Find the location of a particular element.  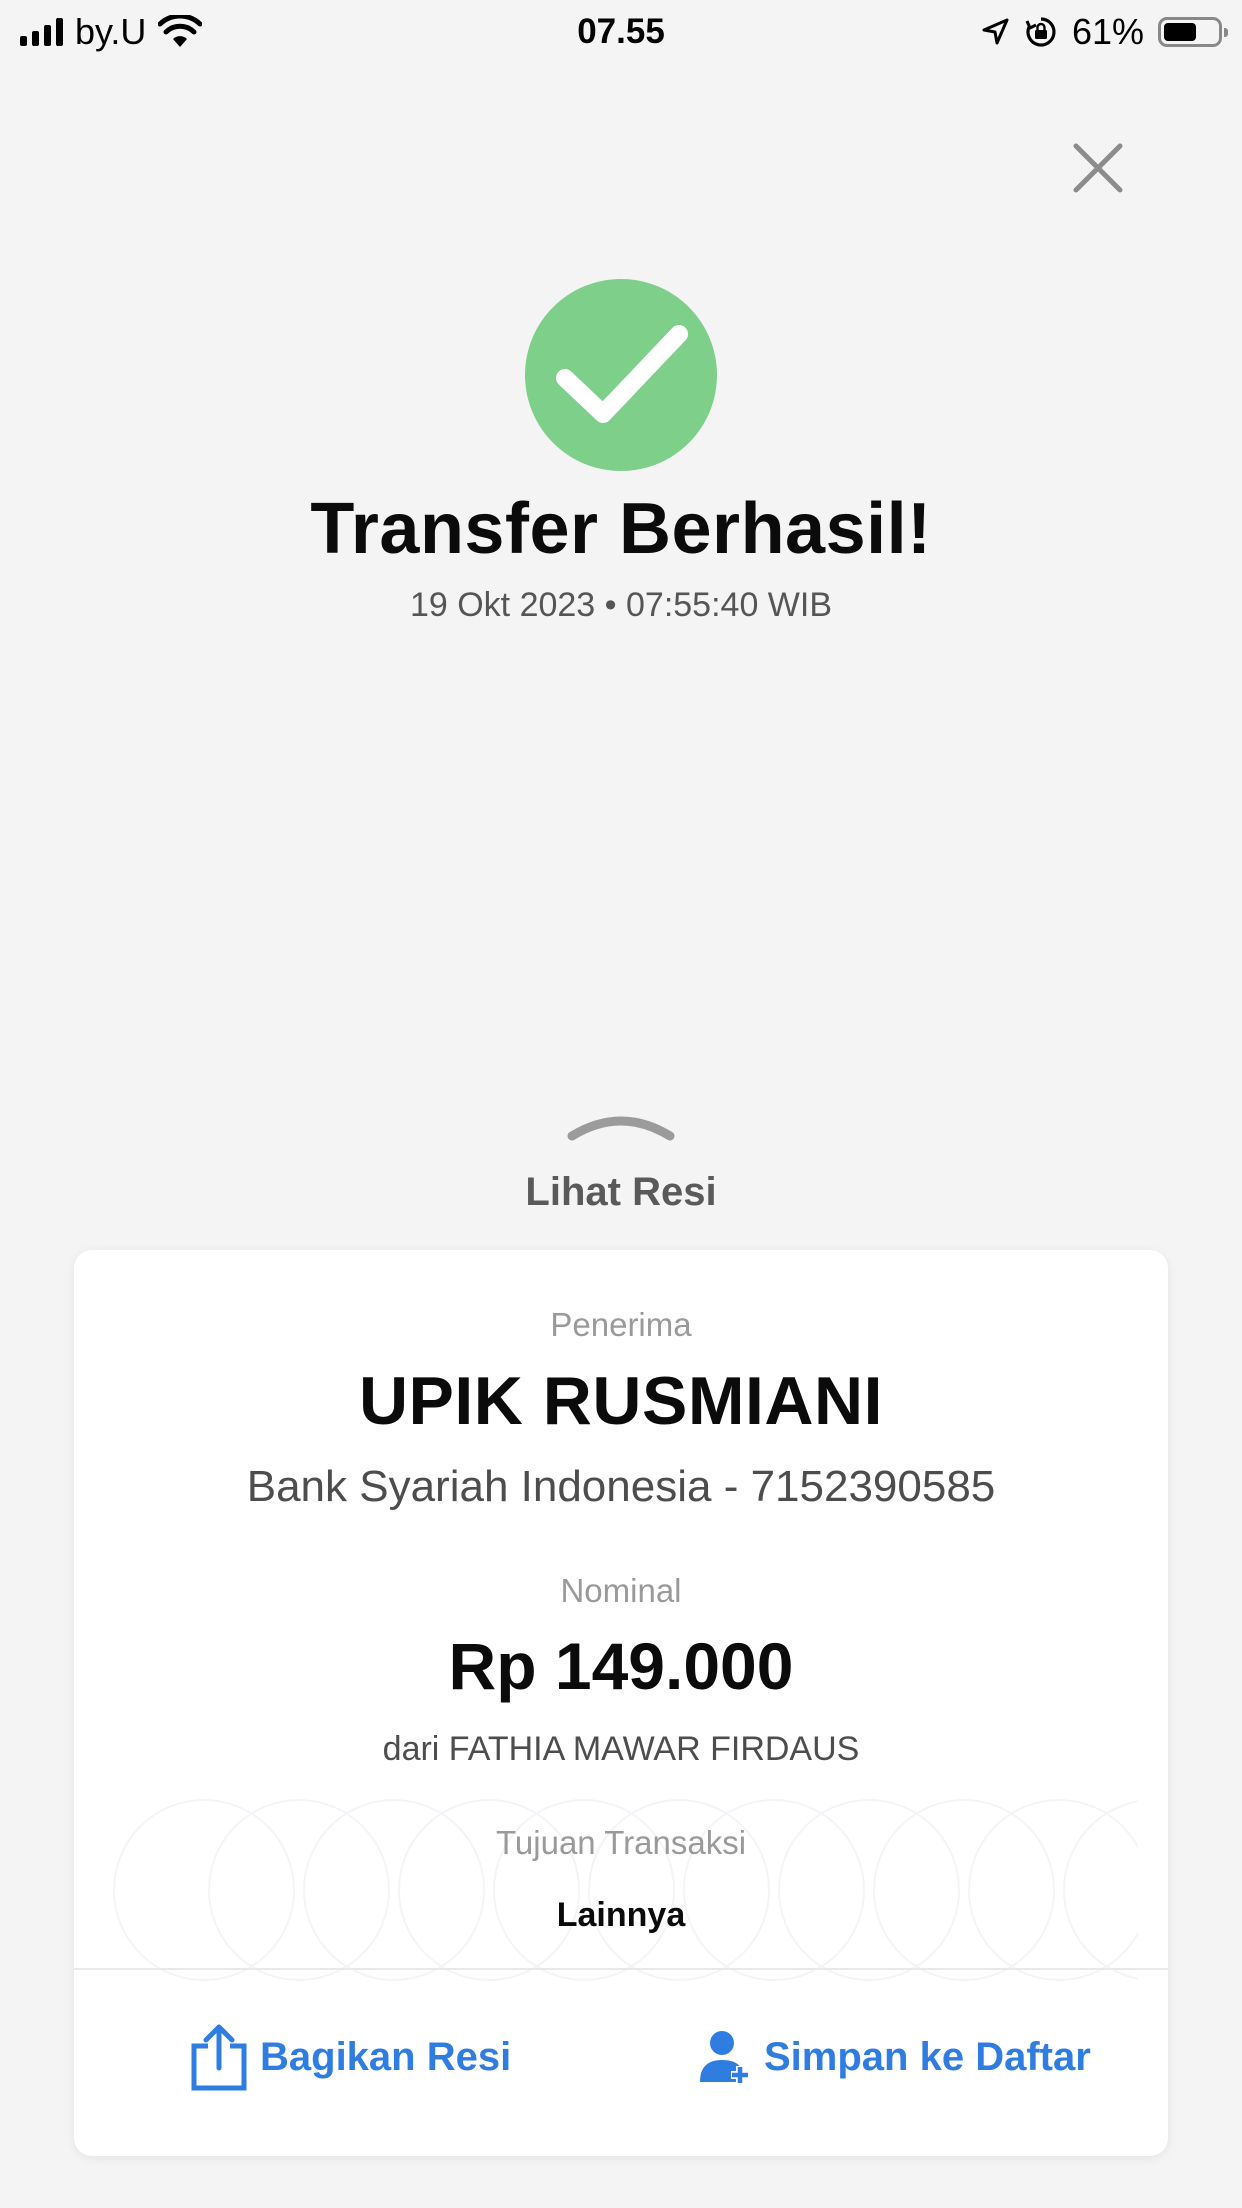

close-icon is located at coordinates (1098, 168).